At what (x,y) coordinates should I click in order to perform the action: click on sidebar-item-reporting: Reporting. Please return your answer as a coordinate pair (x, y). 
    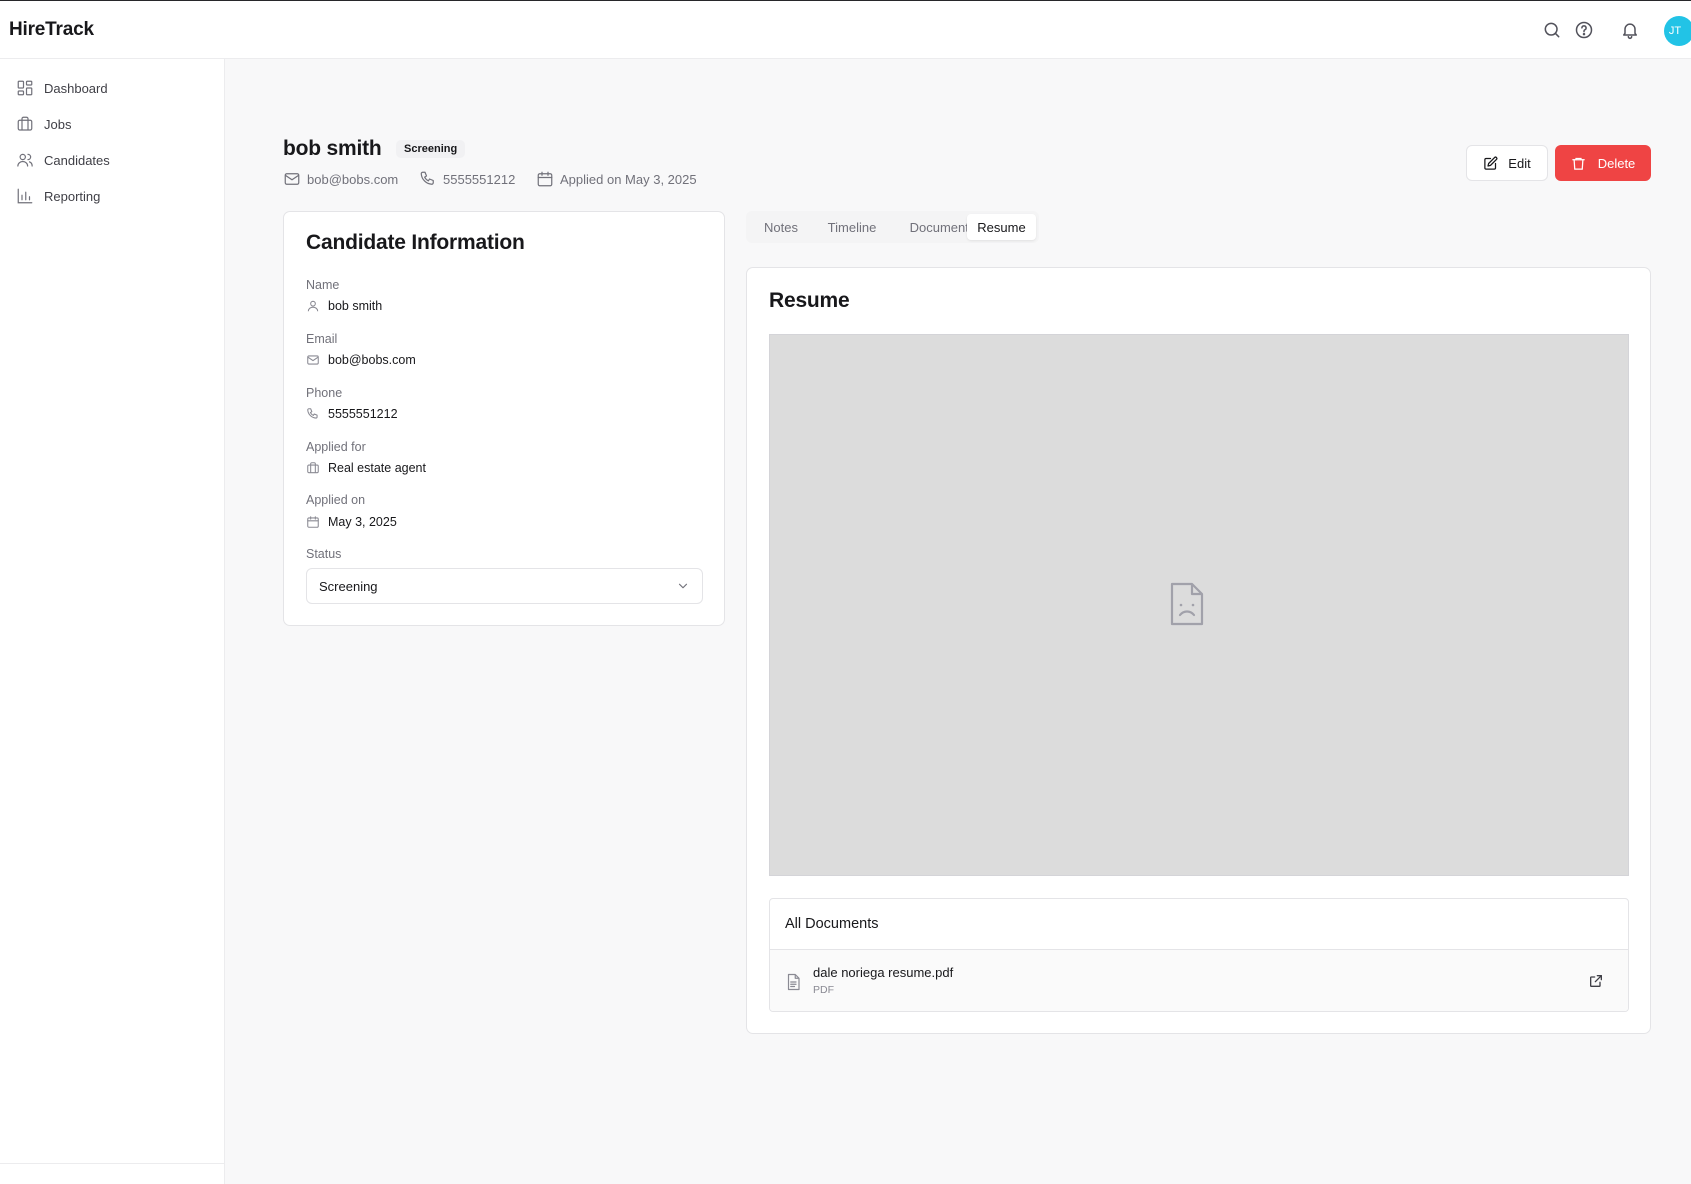
    Looking at the image, I should click on (58, 196).